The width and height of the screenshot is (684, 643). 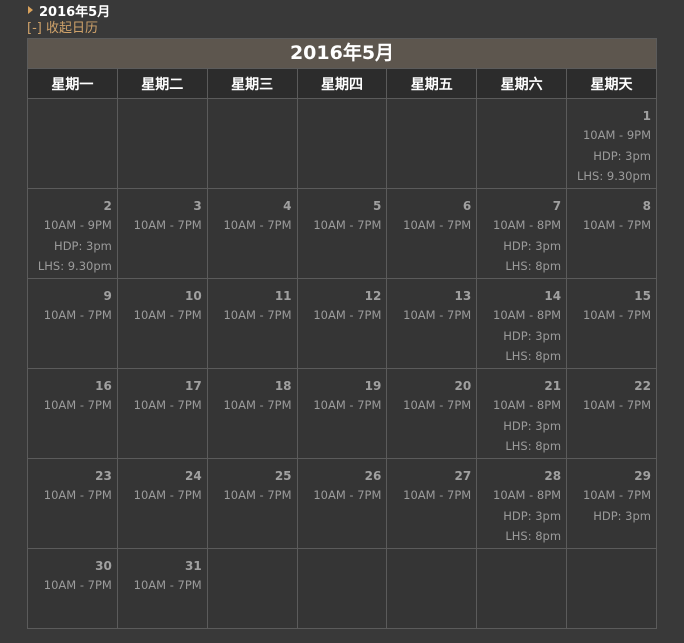 What do you see at coordinates (522, 413) in the screenshot?
I see `day-cell: 21 10AM - 8PM HDP: 3pm LHS: 8pm` at bounding box center [522, 413].